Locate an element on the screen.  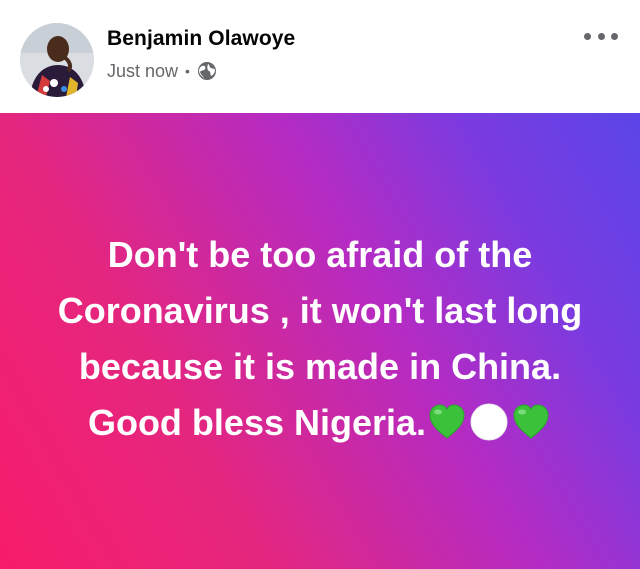
white-circle-emoji is located at coordinates (489, 422).